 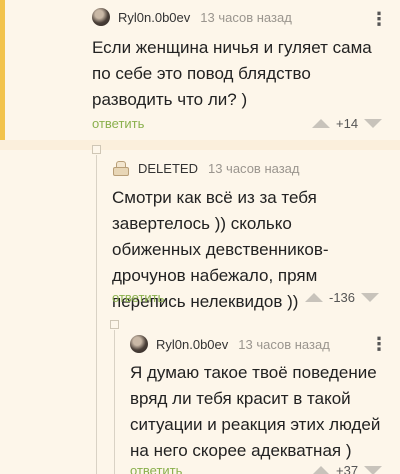 What do you see at coordinates (205, 168) in the screenshot?
I see `comment-header: DELETED 13 часов назад` at bounding box center [205, 168].